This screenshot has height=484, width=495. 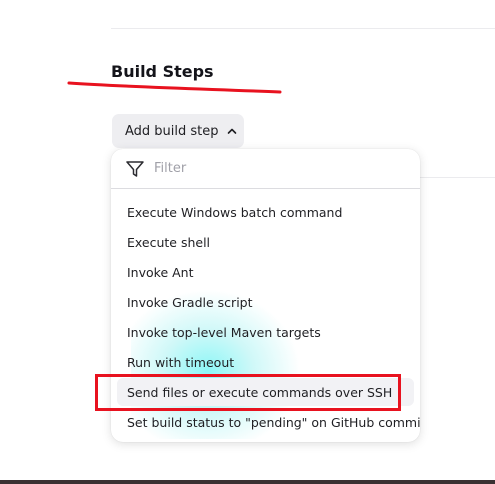 I want to click on filter-row, so click(x=265, y=169).